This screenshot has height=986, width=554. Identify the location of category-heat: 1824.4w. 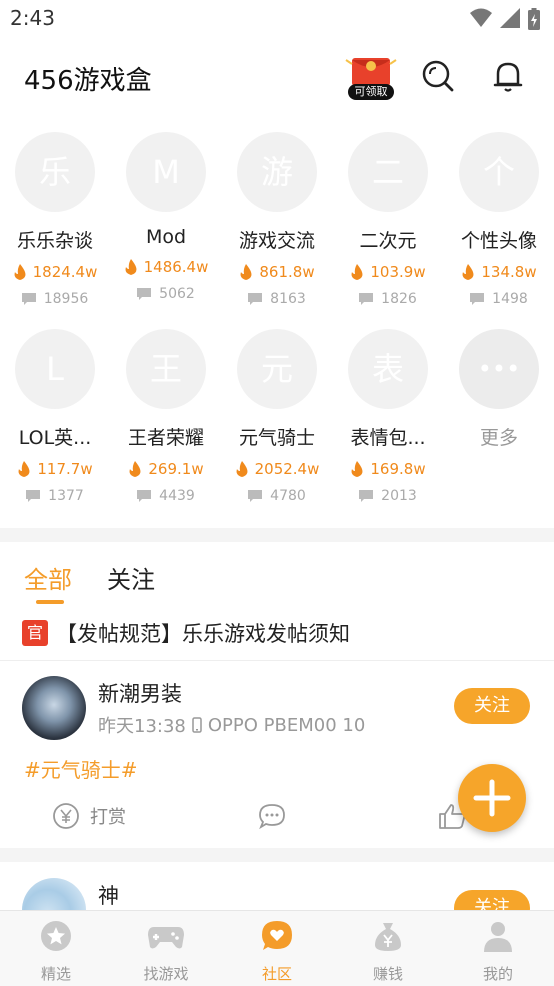
(55, 272).